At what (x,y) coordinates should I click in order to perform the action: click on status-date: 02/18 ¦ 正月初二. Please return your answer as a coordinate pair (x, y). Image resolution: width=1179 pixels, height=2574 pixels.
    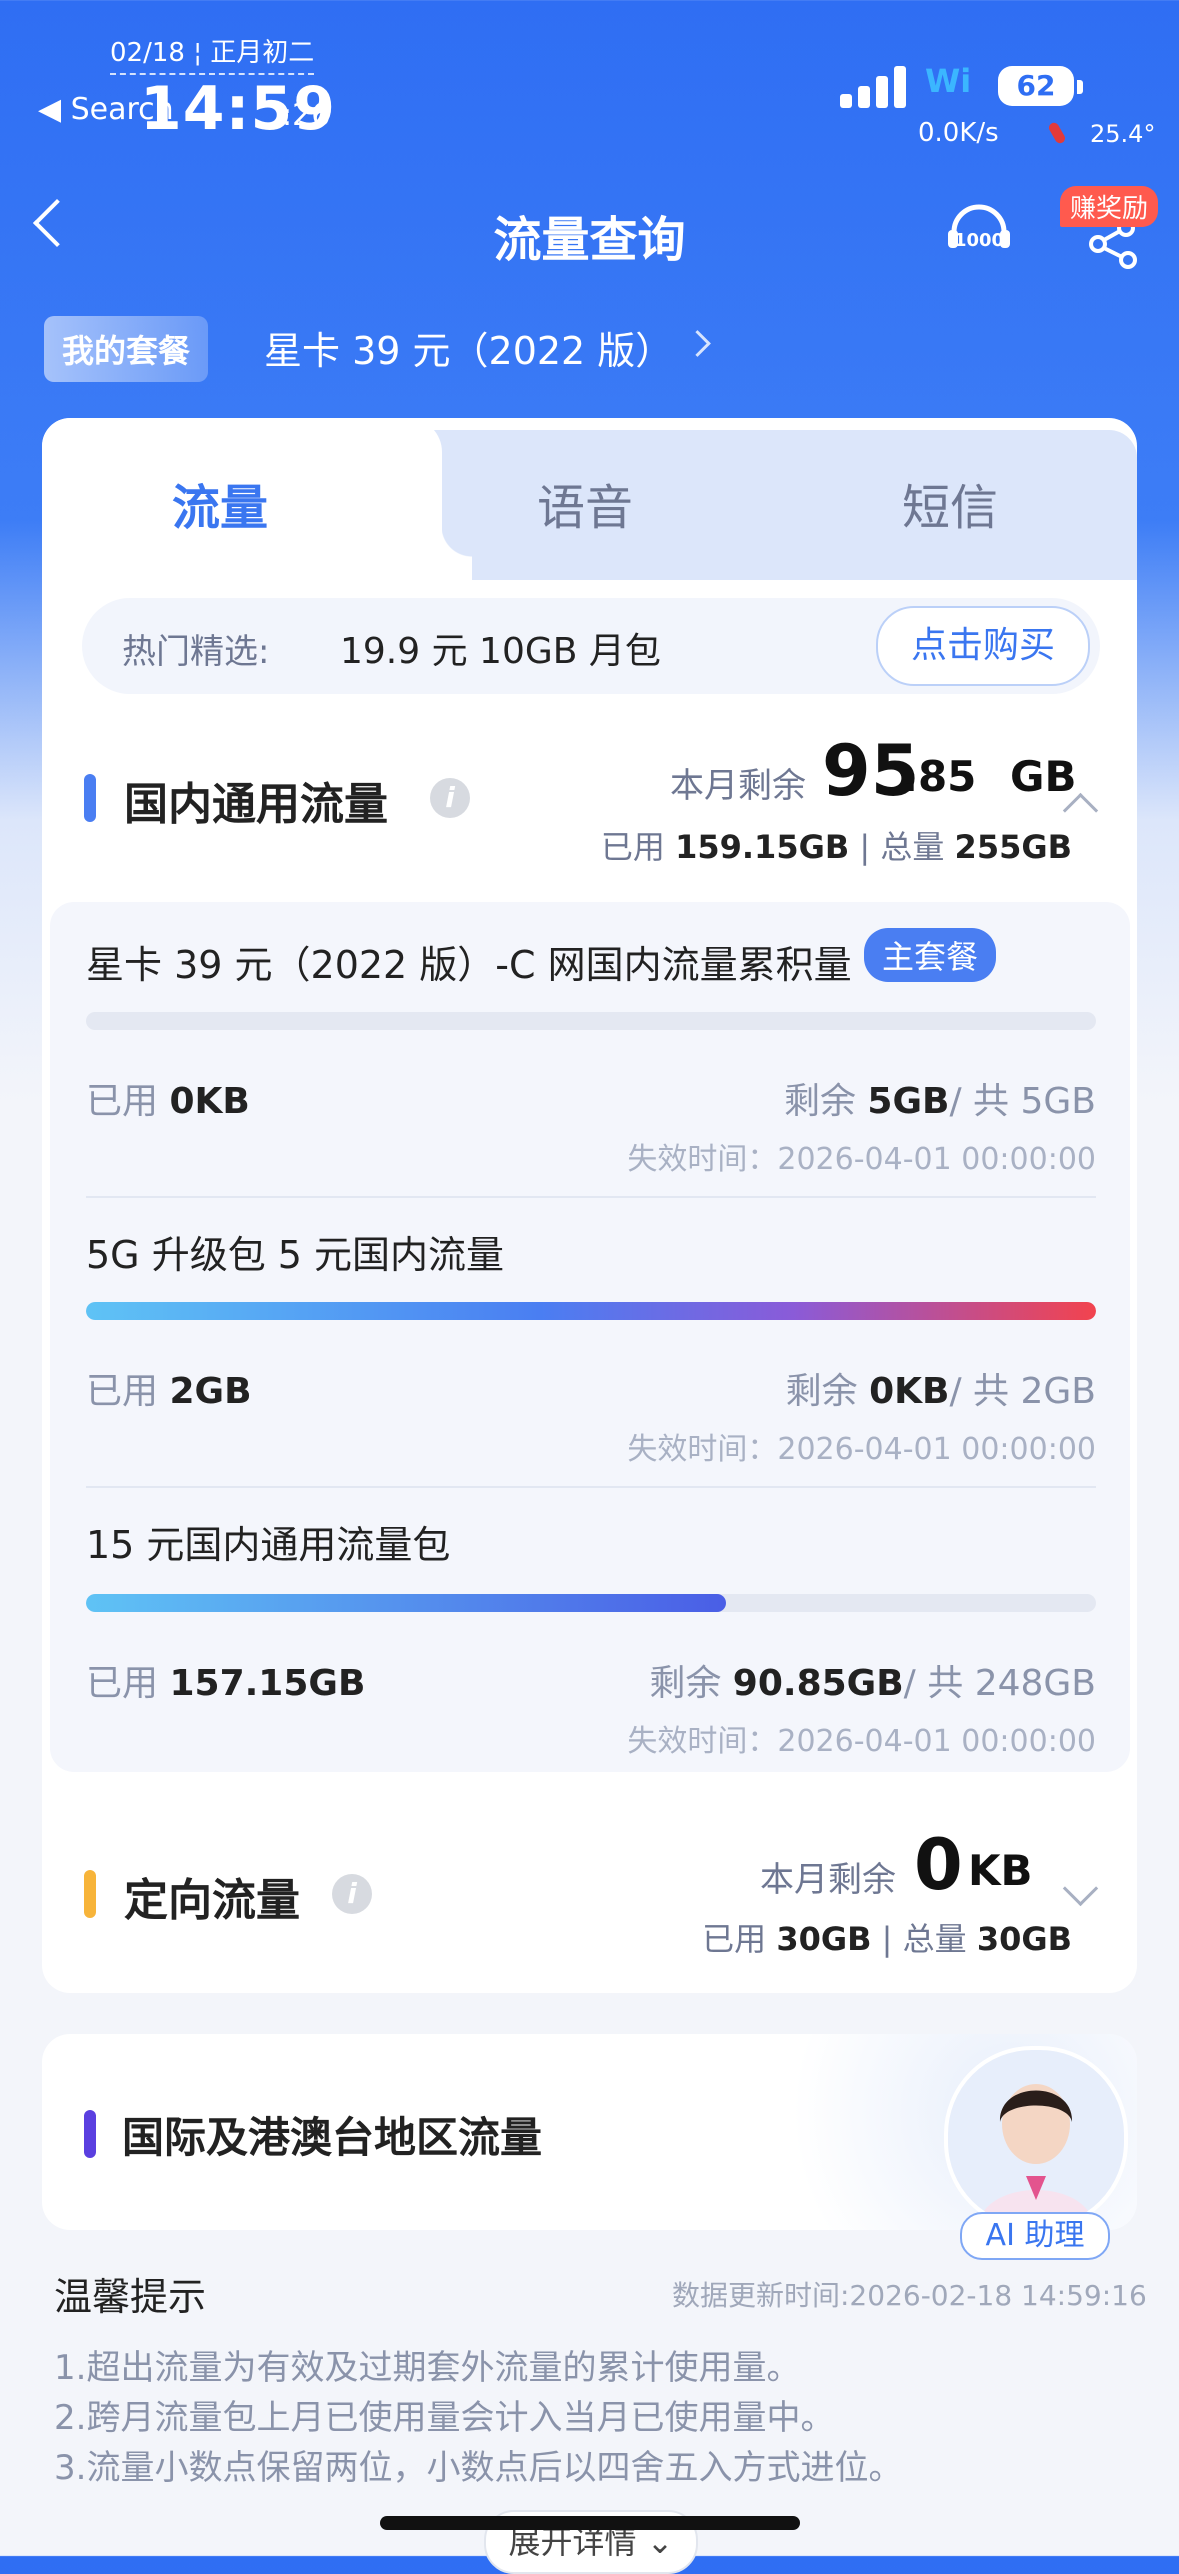
    Looking at the image, I should click on (212, 53).